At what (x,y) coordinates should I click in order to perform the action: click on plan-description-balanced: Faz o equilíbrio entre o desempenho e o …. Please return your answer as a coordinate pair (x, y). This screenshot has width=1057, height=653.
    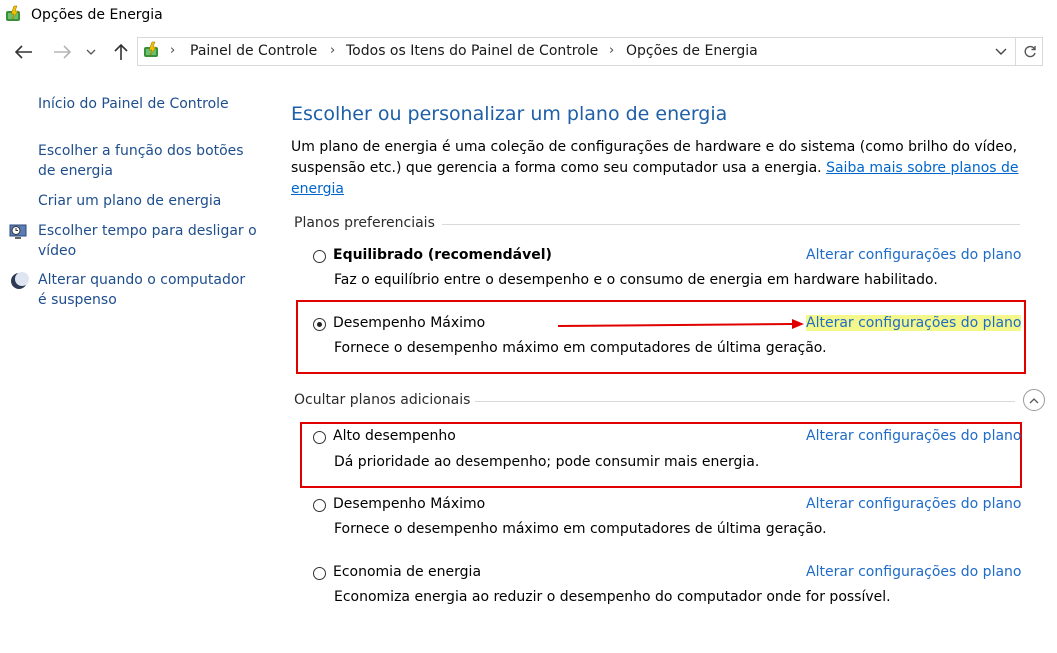
    Looking at the image, I should click on (636, 280).